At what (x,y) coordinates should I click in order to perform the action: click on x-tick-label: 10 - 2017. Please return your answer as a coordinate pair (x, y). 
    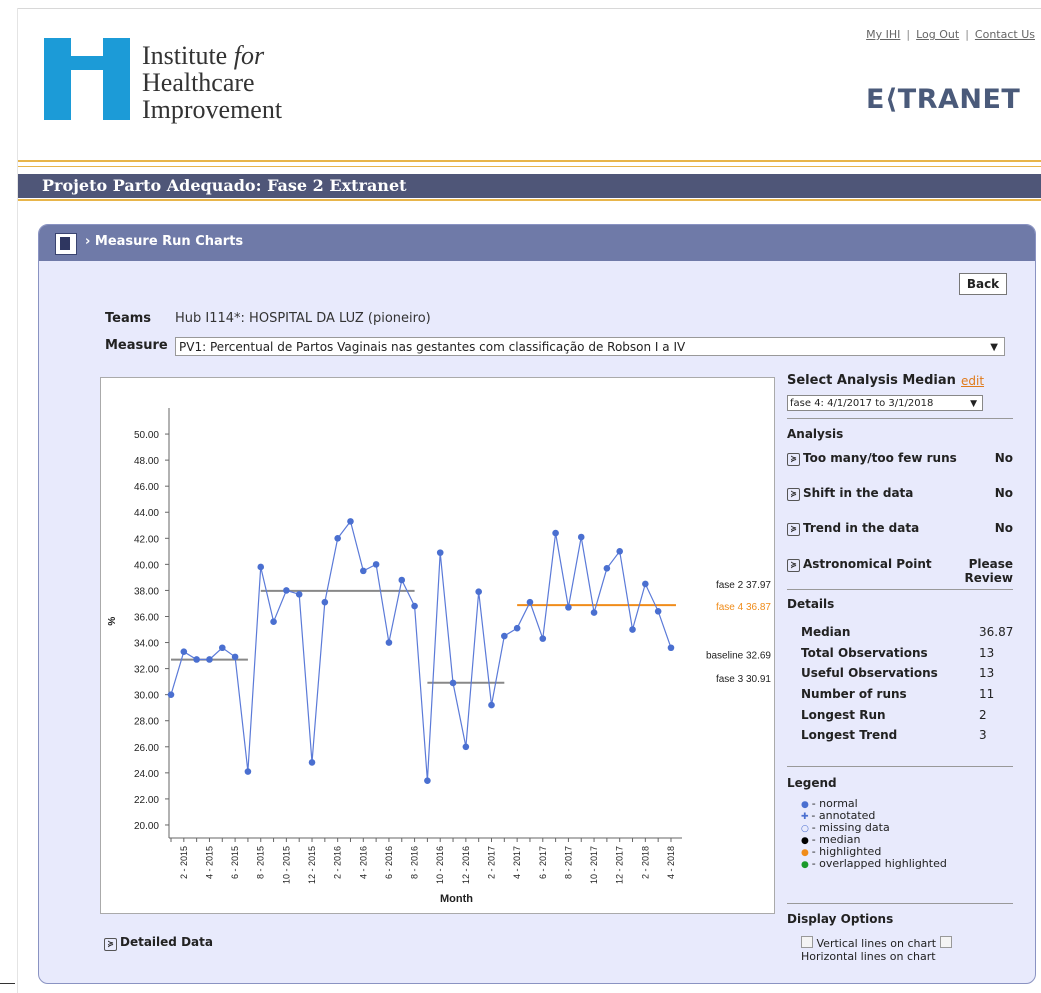
    Looking at the image, I should click on (594, 865).